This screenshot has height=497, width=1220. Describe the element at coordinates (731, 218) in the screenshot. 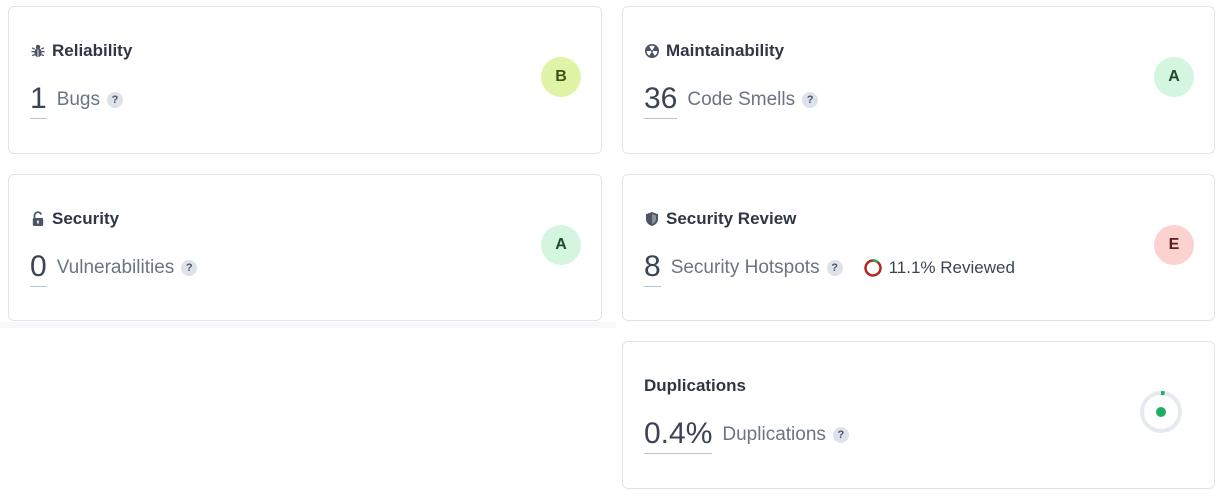

I see `security-review-title-text: Security Review` at that location.